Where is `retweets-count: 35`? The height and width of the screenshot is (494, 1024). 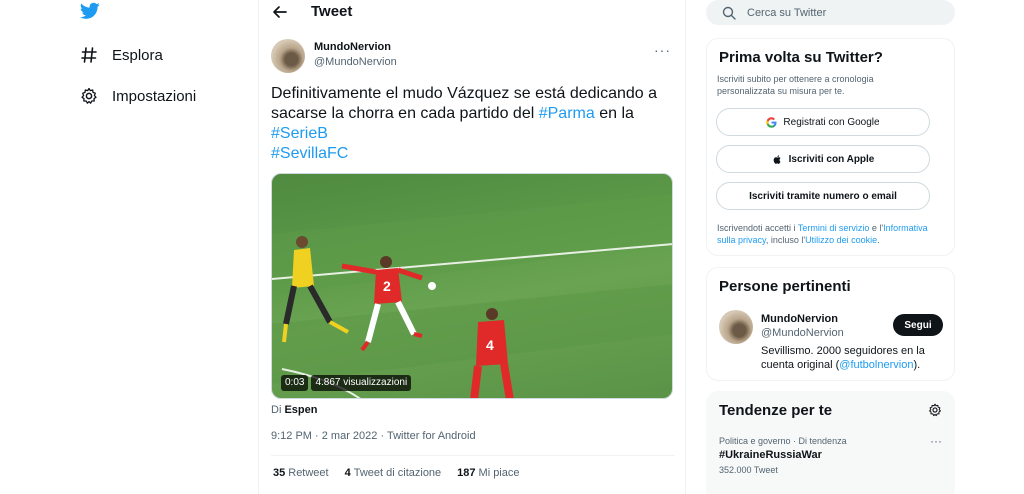 retweets-count: 35 is located at coordinates (279, 473).